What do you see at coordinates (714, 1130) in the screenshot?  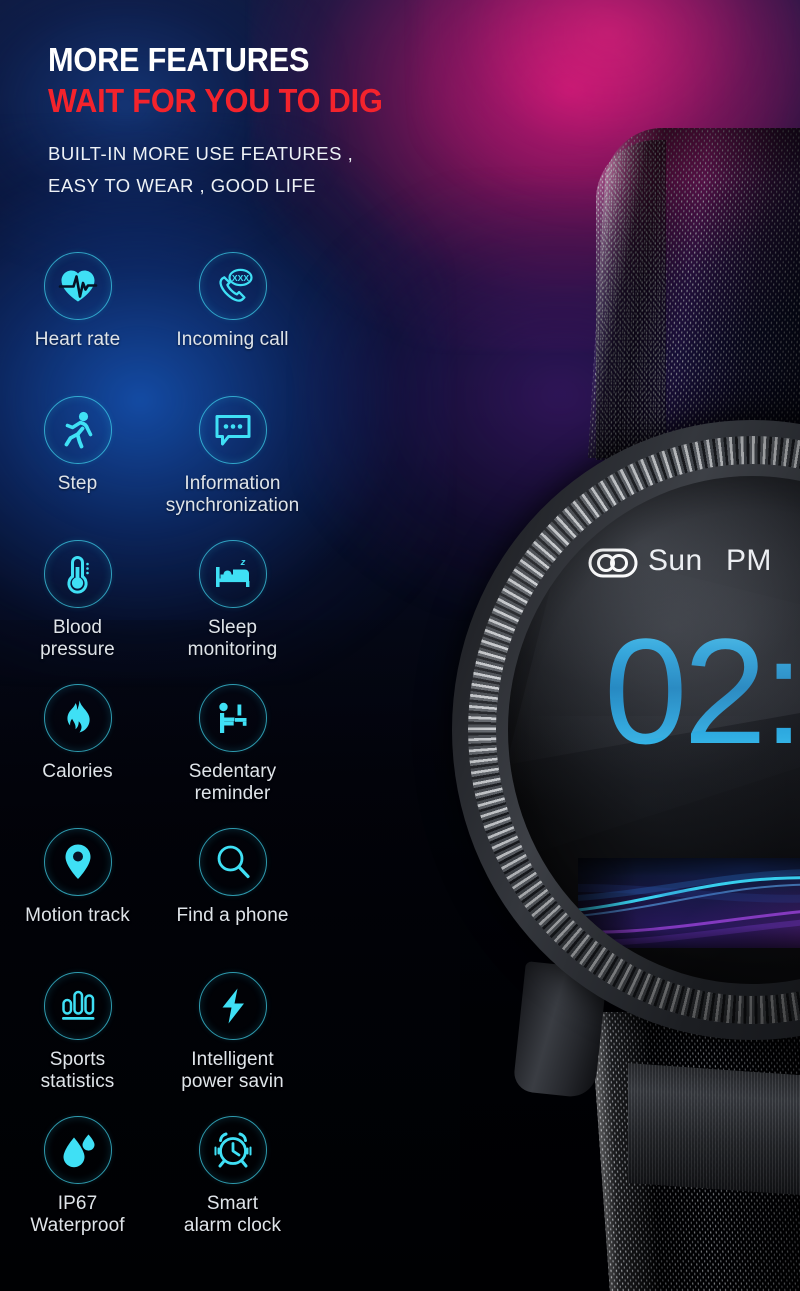 I see `watch-band-lower-strap` at bounding box center [714, 1130].